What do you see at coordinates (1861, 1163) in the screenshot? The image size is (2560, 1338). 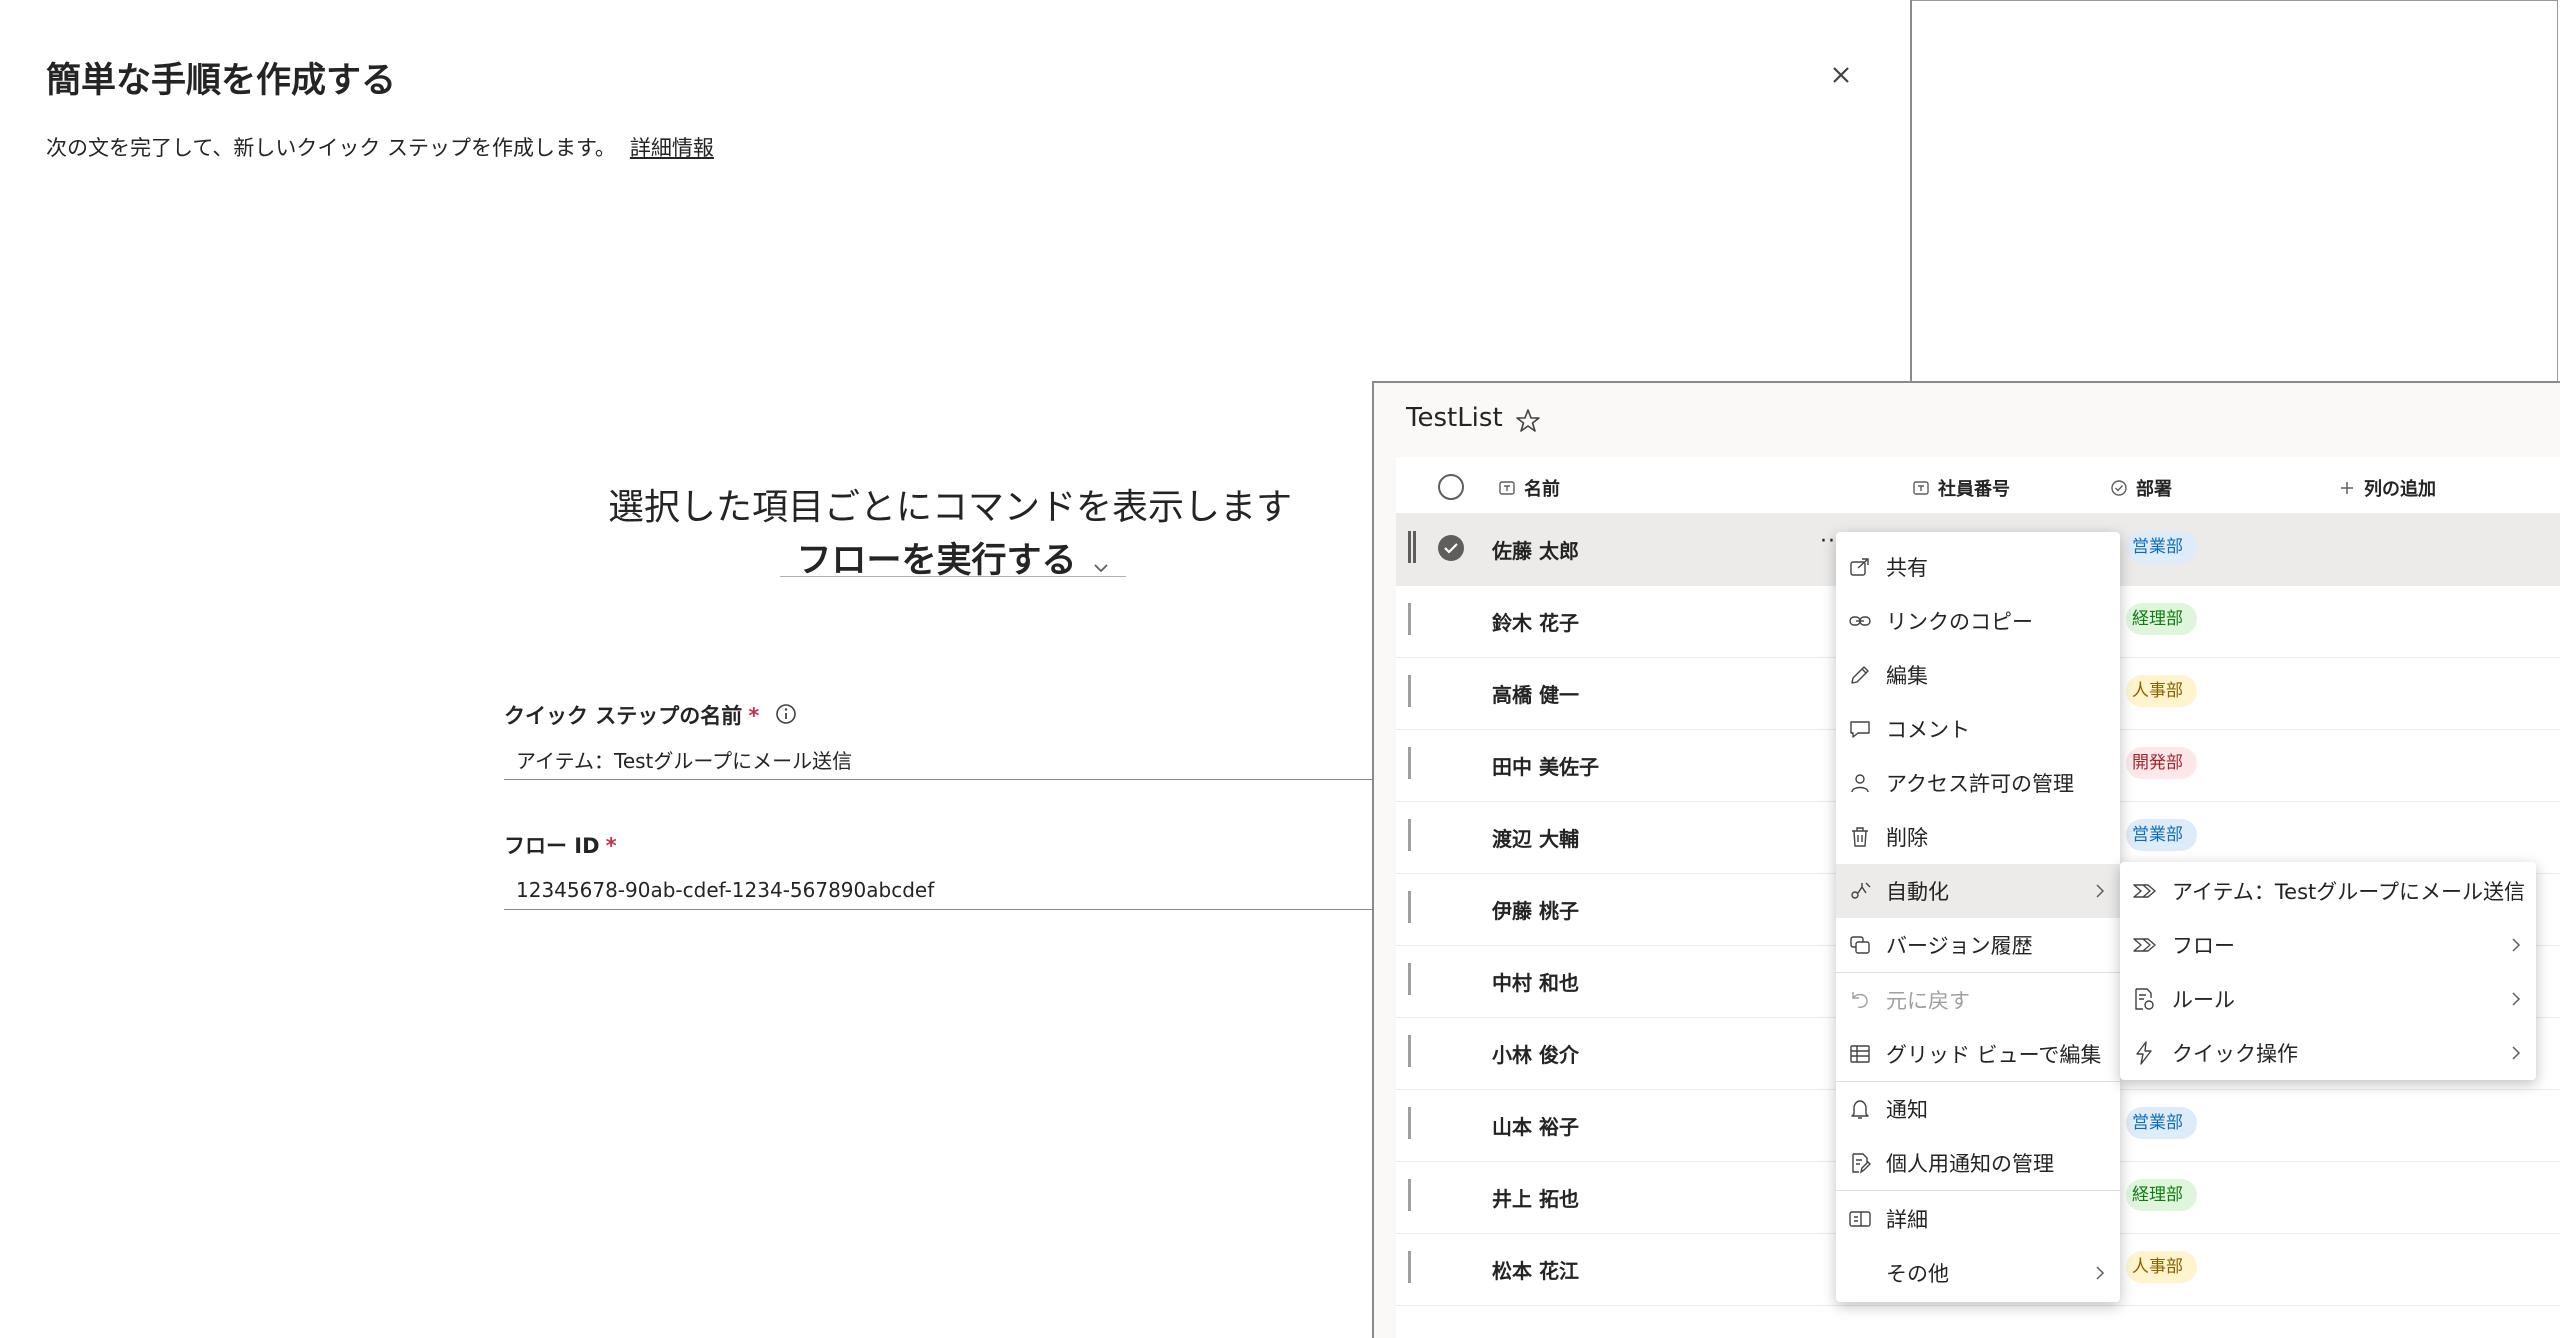 I see `alert-manage-icon` at bounding box center [1861, 1163].